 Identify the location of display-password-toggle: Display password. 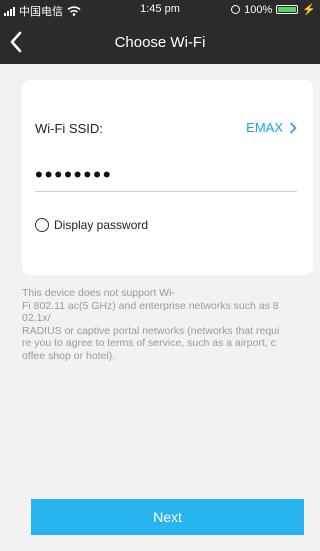
(91, 225).